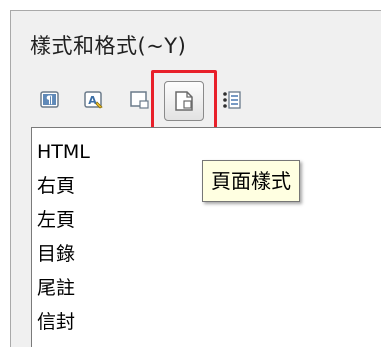 The width and height of the screenshot is (381, 347). I want to click on list-item: 信封, so click(56, 322).